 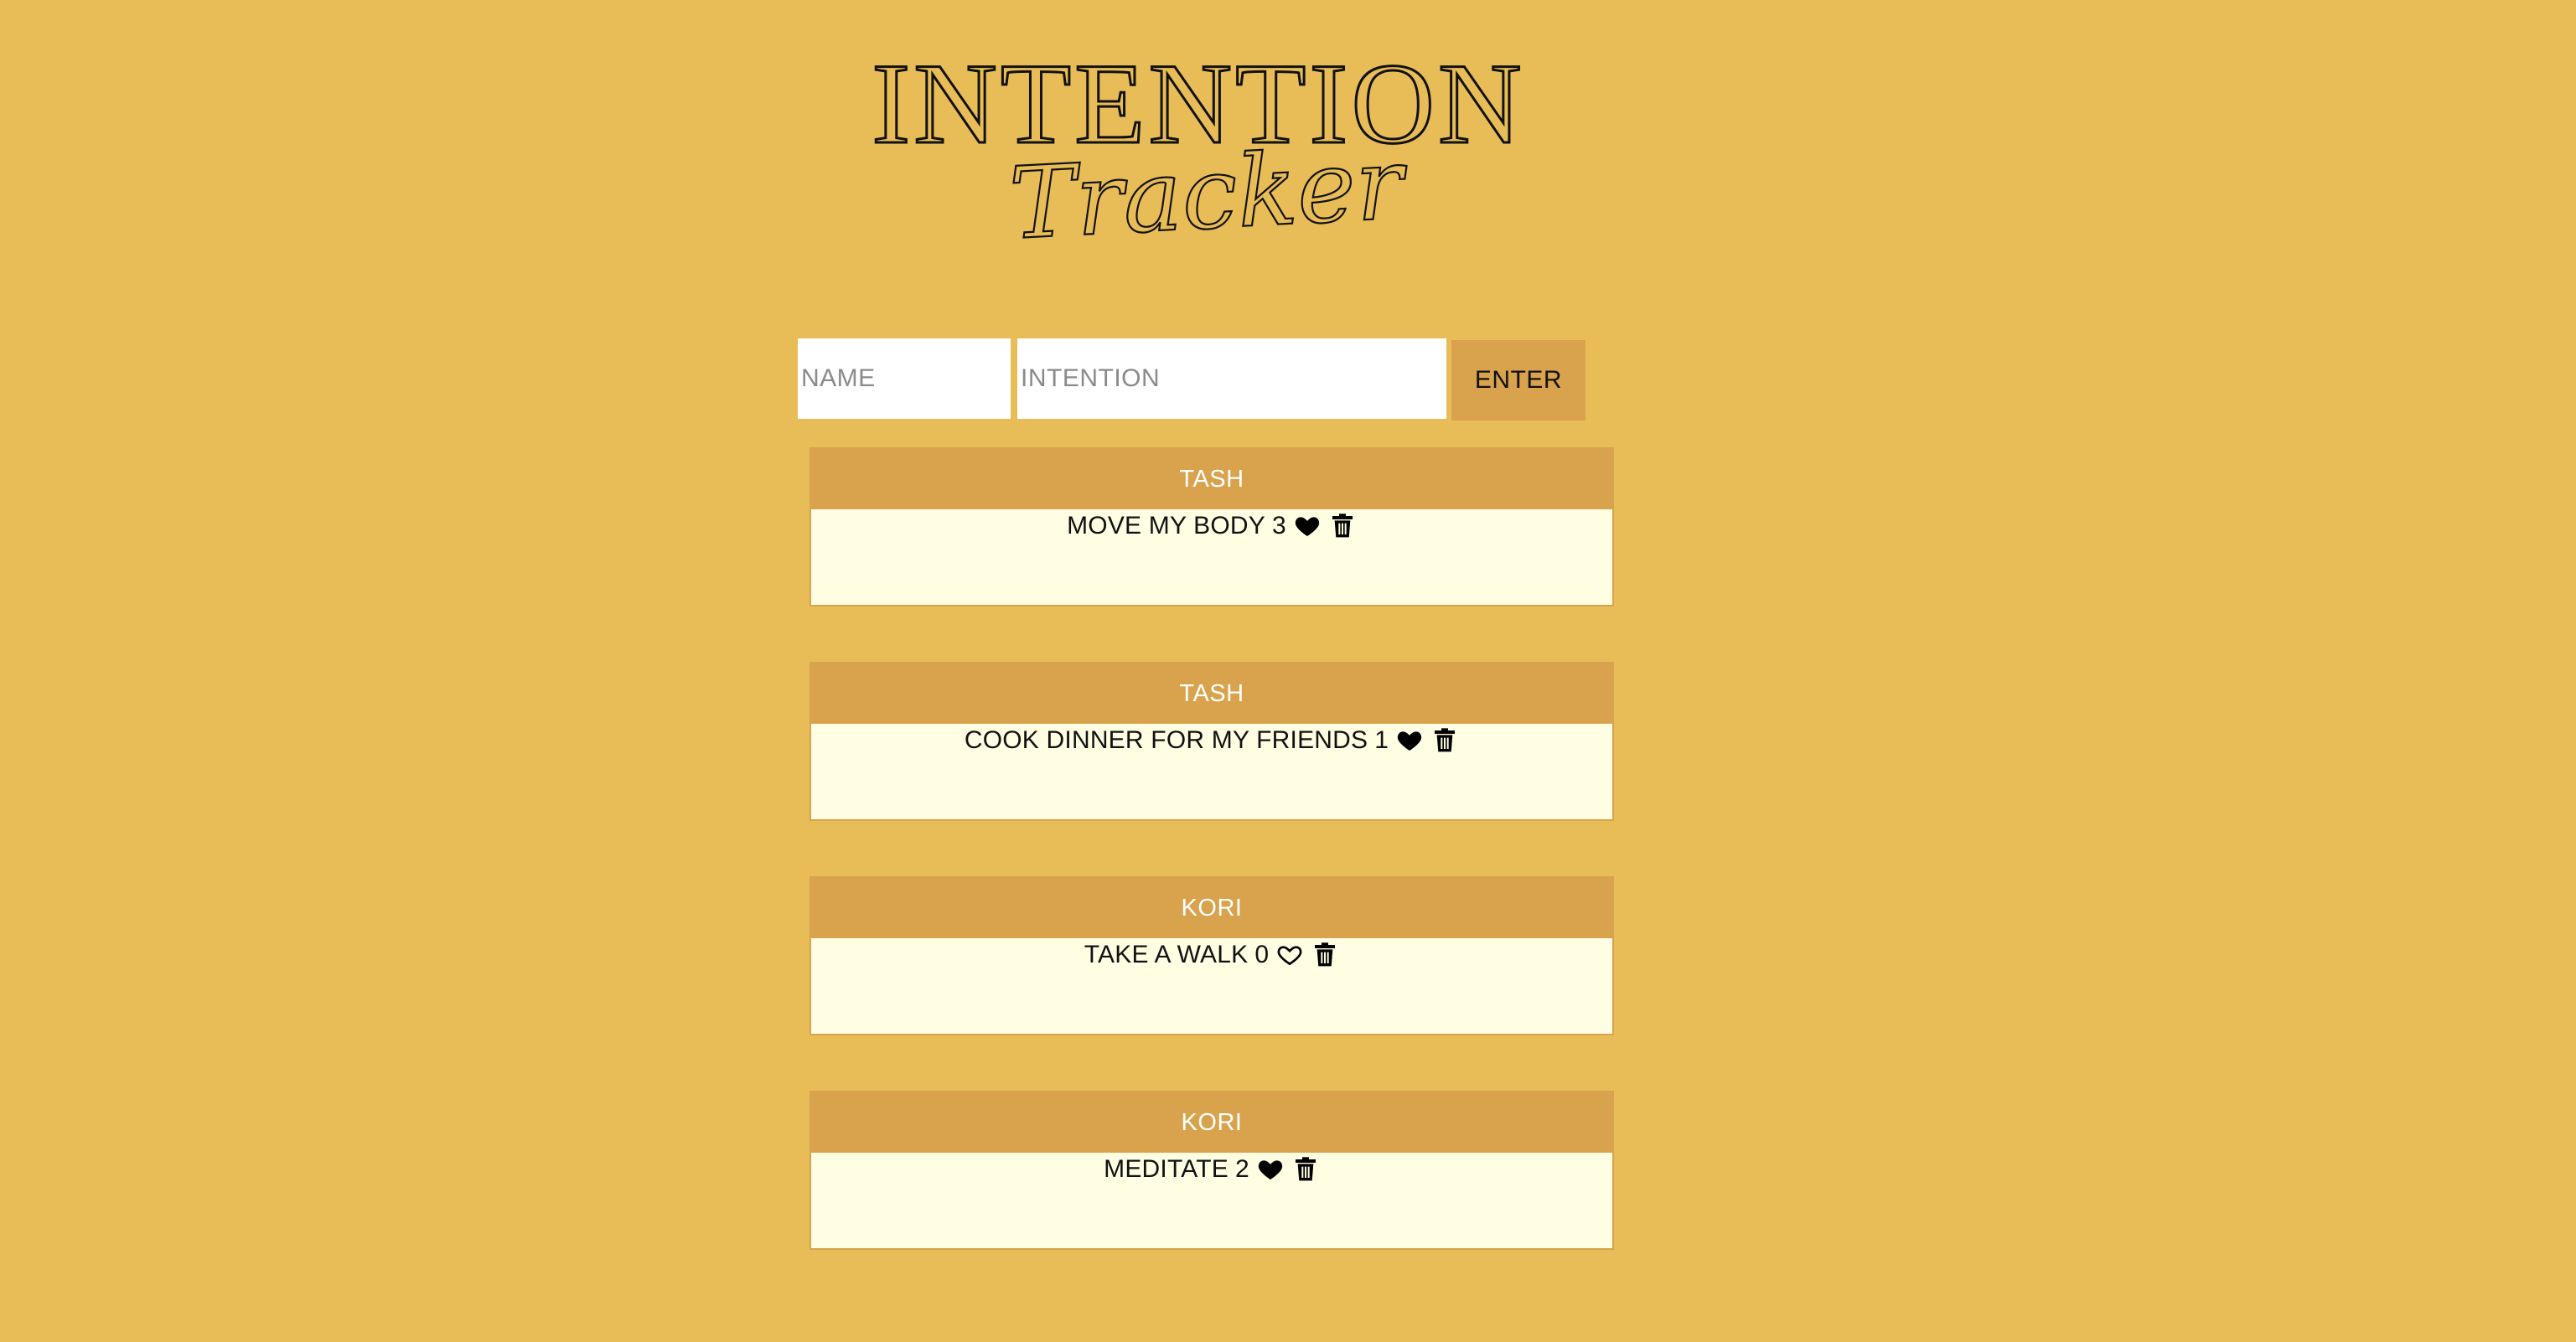 What do you see at coordinates (904, 378) in the screenshot?
I see `name-input` at bounding box center [904, 378].